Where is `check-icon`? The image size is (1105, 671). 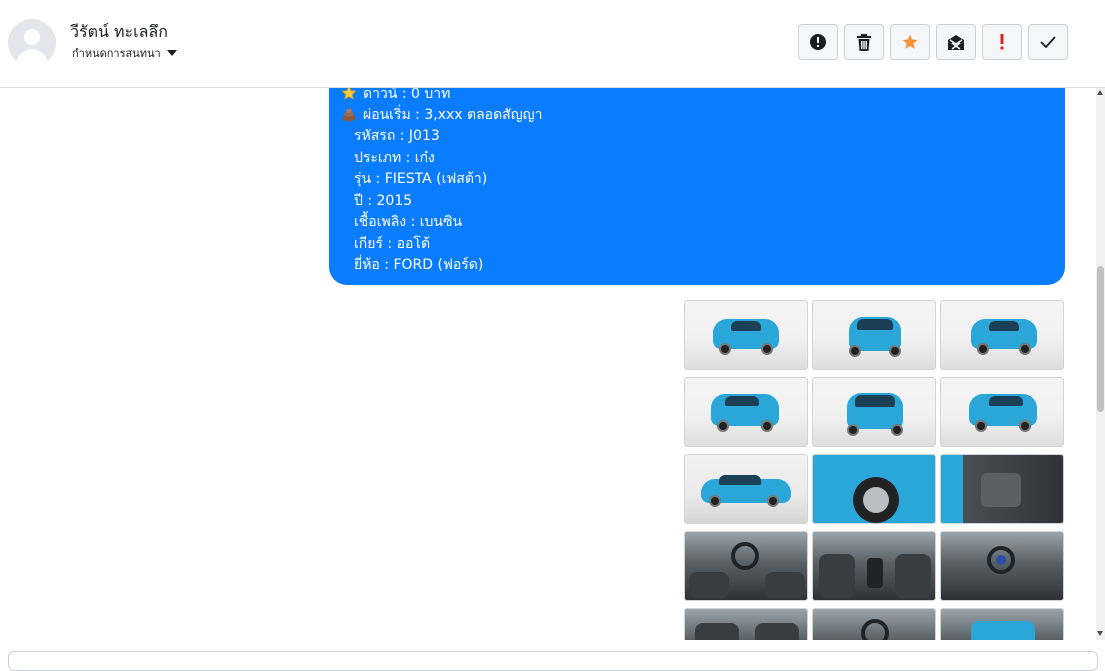
check-icon is located at coordinates (1048, 42).